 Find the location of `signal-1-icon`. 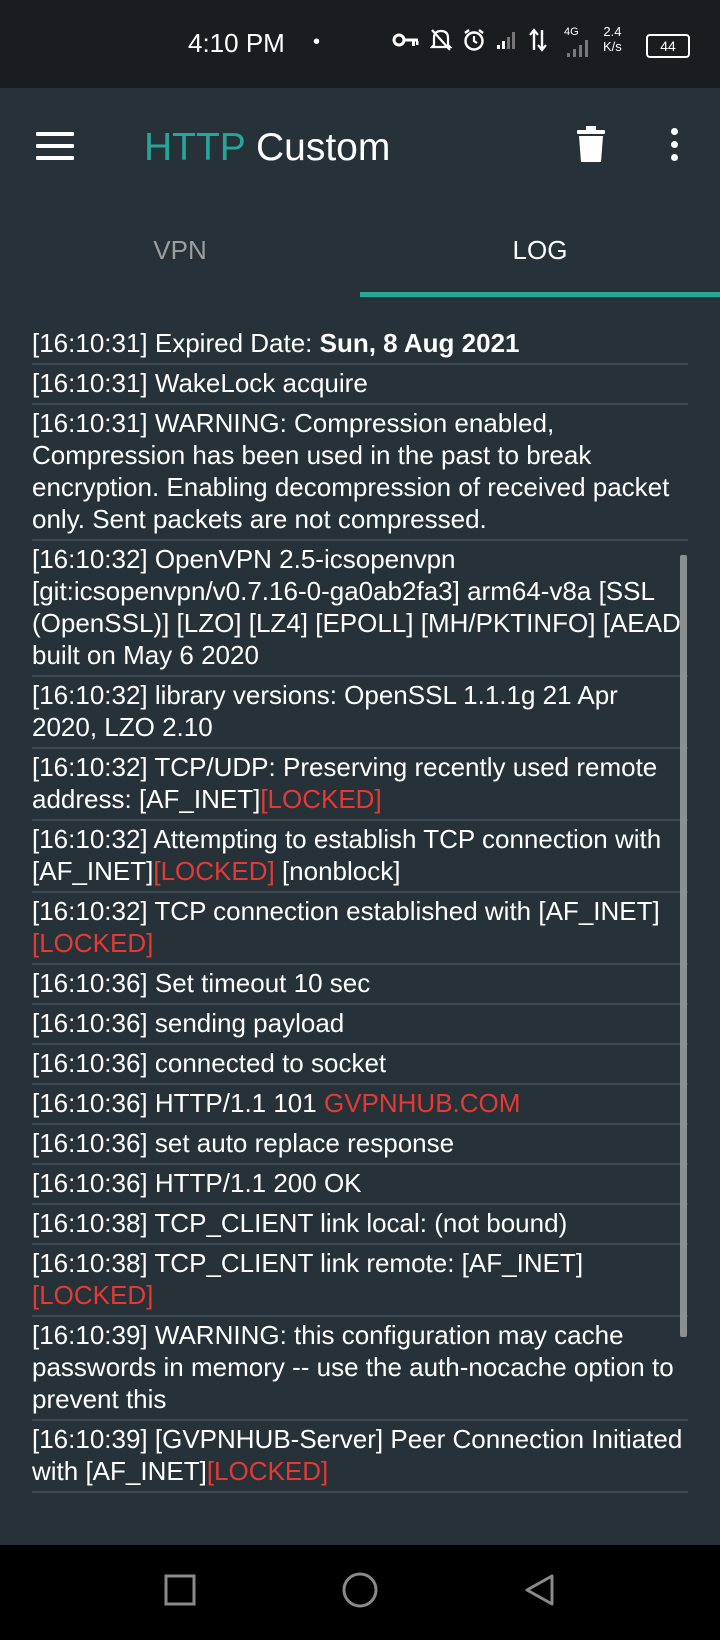

signal-1-icon is located at coordinates (506, 40).